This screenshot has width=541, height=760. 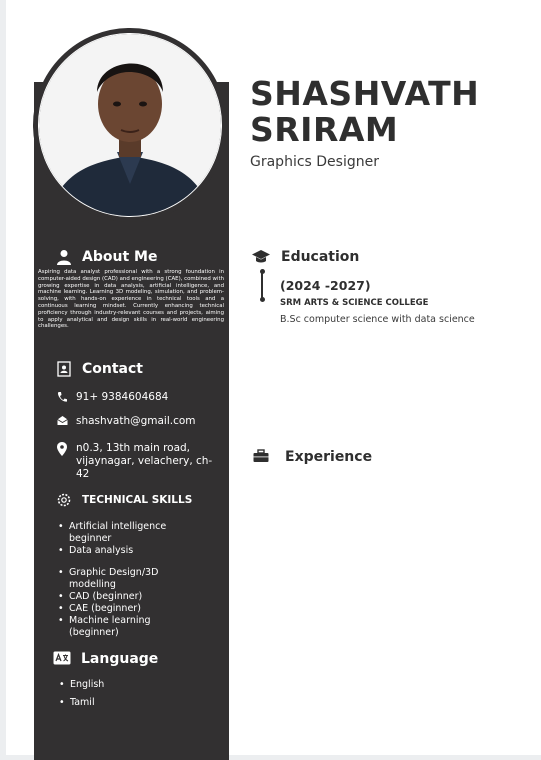 What do you see at coordinates (64, 257) in the screenshot?
I see `person-icon` at bounding box center [64, 257].